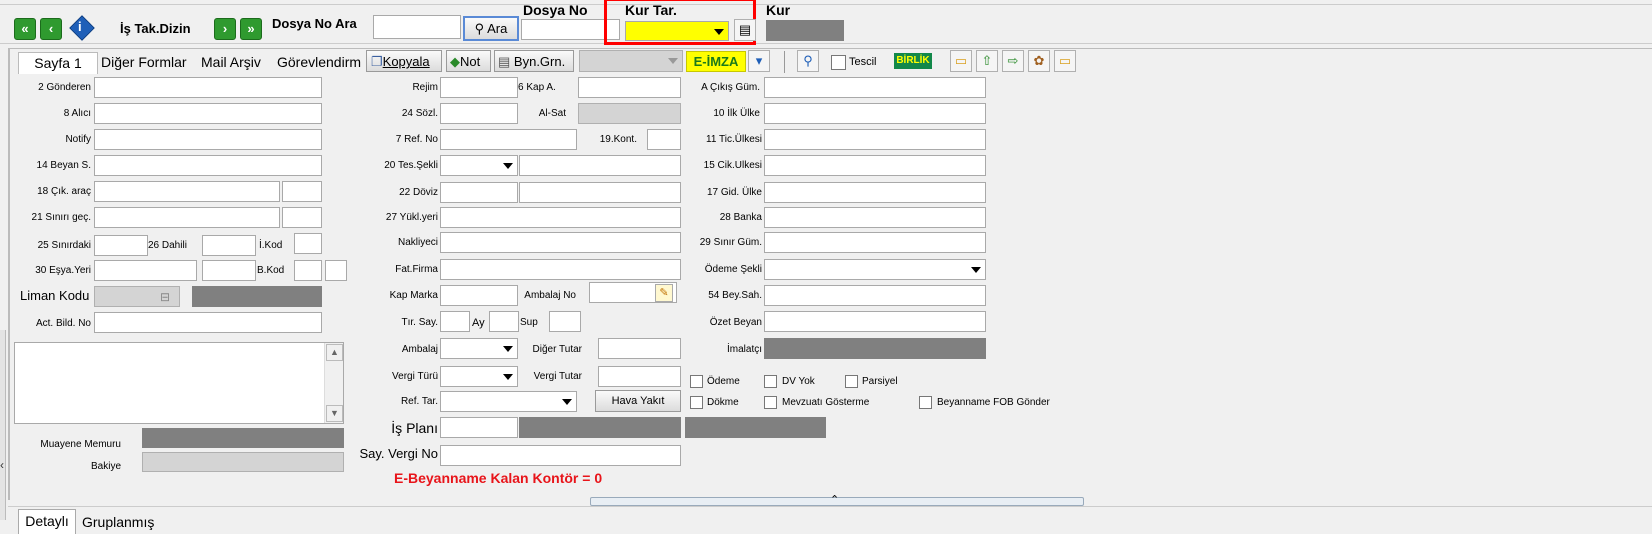 This screenshot has width=1652, height=534. What do you see at coordinates (875, 242) in the screenshot?
I see `sinir-gum-field` at bounding box center [875, 242].